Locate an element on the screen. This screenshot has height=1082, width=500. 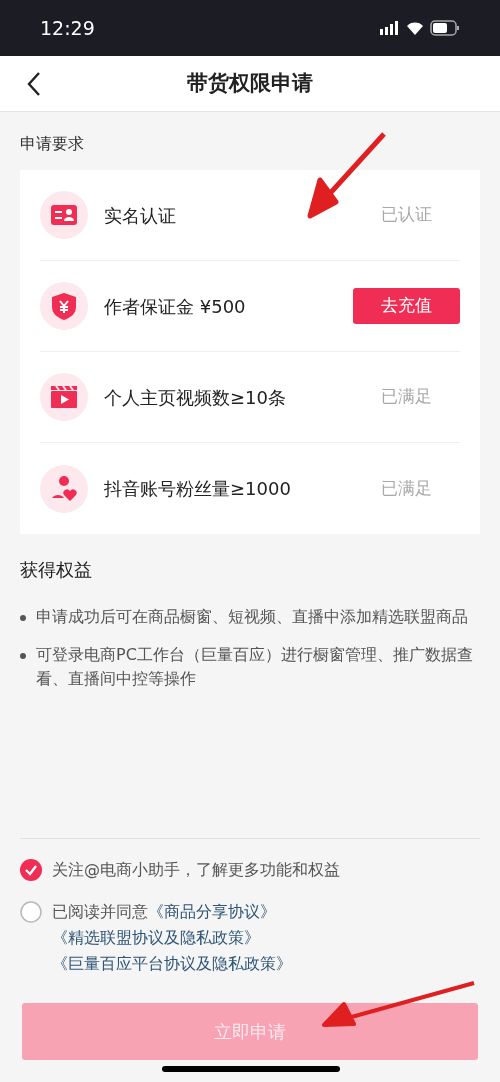
clock-time: 12:29 is located at coordinates (67, 28).